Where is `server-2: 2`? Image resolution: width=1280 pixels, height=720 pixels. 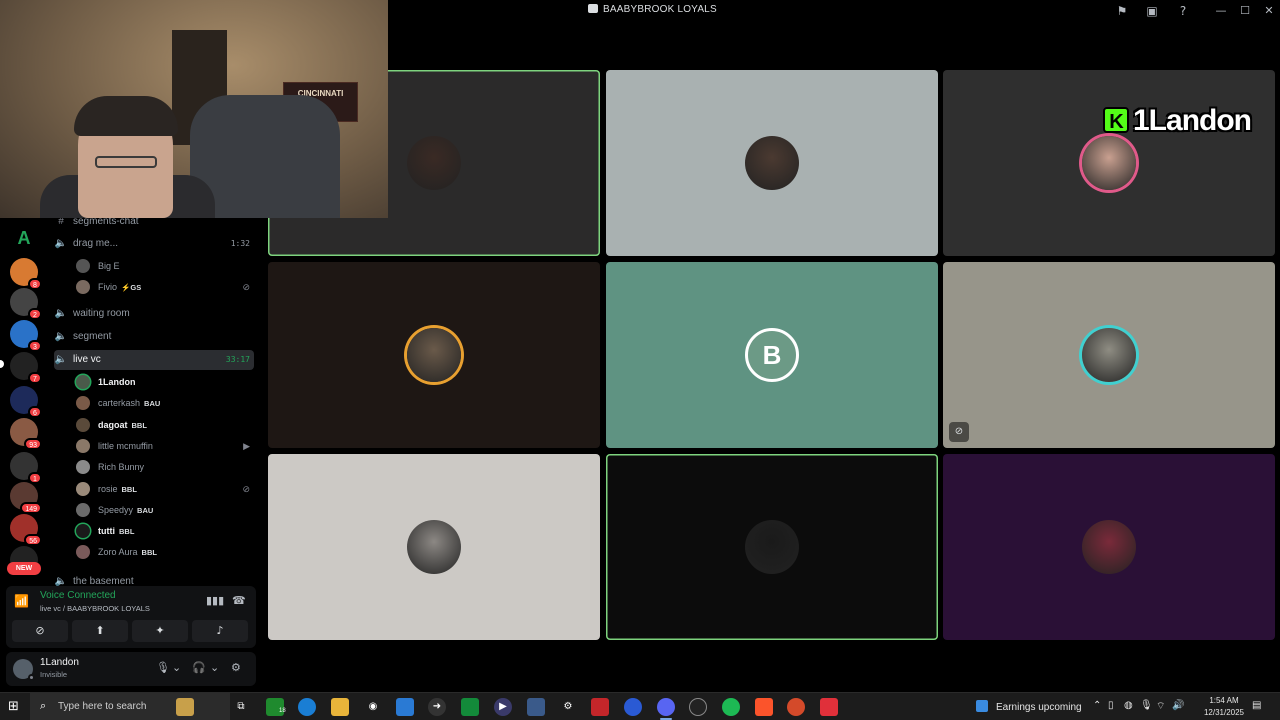
server-2: 2 is located at coordinates (26, 304).